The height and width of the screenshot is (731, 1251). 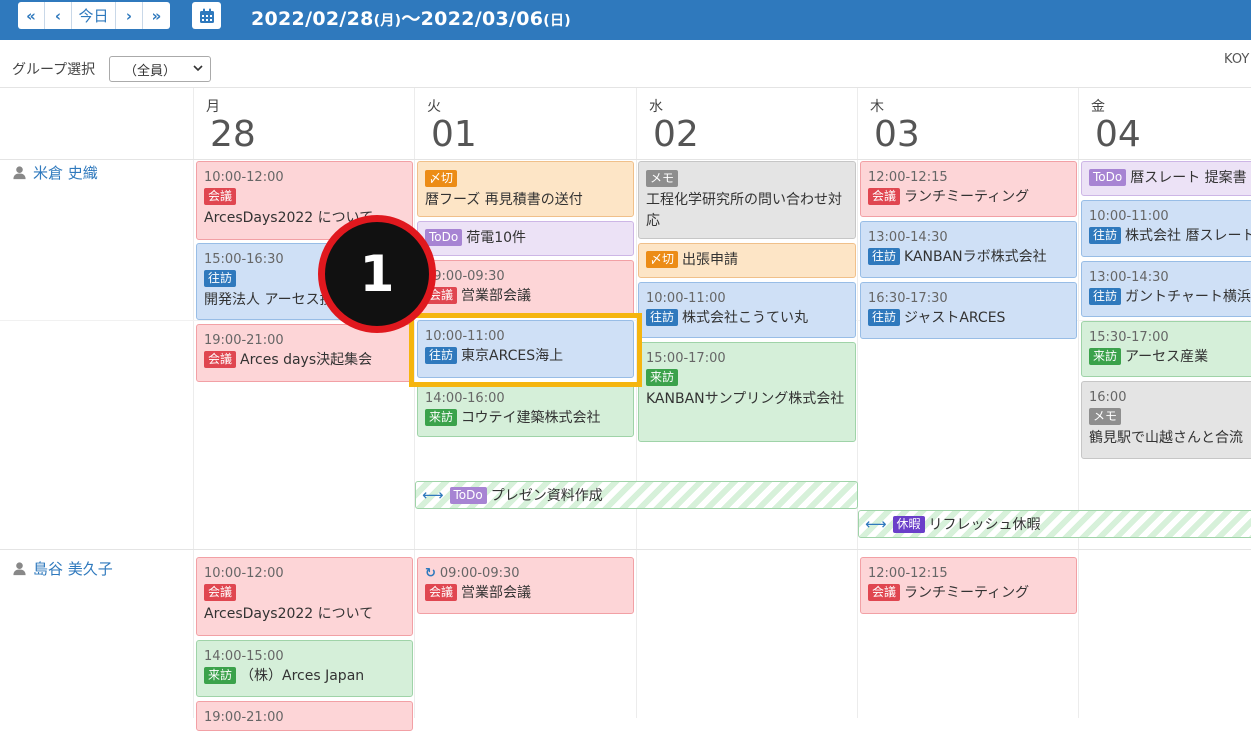 What do you see at coordinates (625, 20) in the screenshot?
I see `top-toolbar: « ‹ 今日 › » 2022/02/28(月)～2022/03/06(日)` at bounding box center [625, 20].